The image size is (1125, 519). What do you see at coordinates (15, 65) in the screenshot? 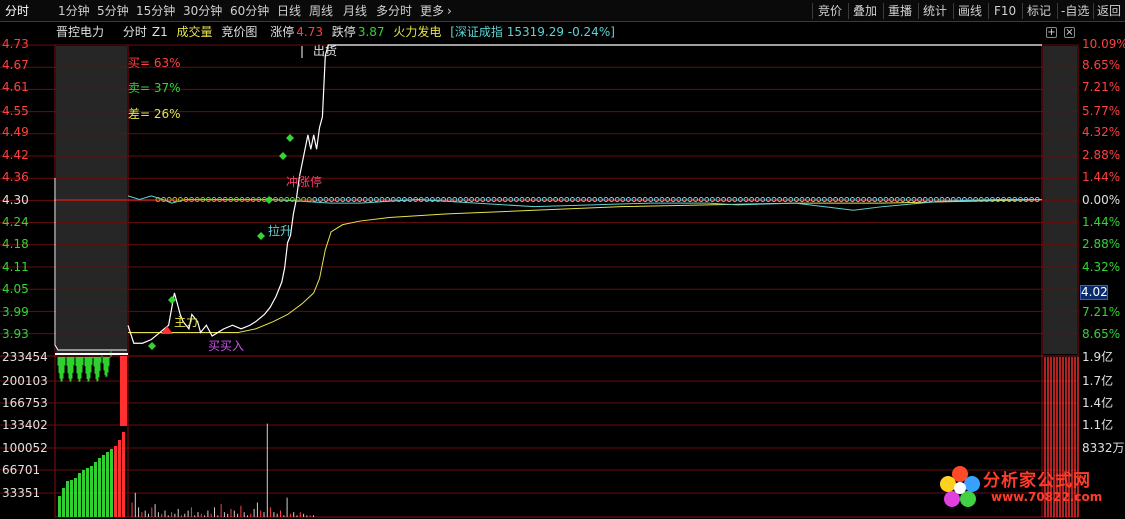
I see `price-axis-label: 4.67` at bounding box center [15, 65].